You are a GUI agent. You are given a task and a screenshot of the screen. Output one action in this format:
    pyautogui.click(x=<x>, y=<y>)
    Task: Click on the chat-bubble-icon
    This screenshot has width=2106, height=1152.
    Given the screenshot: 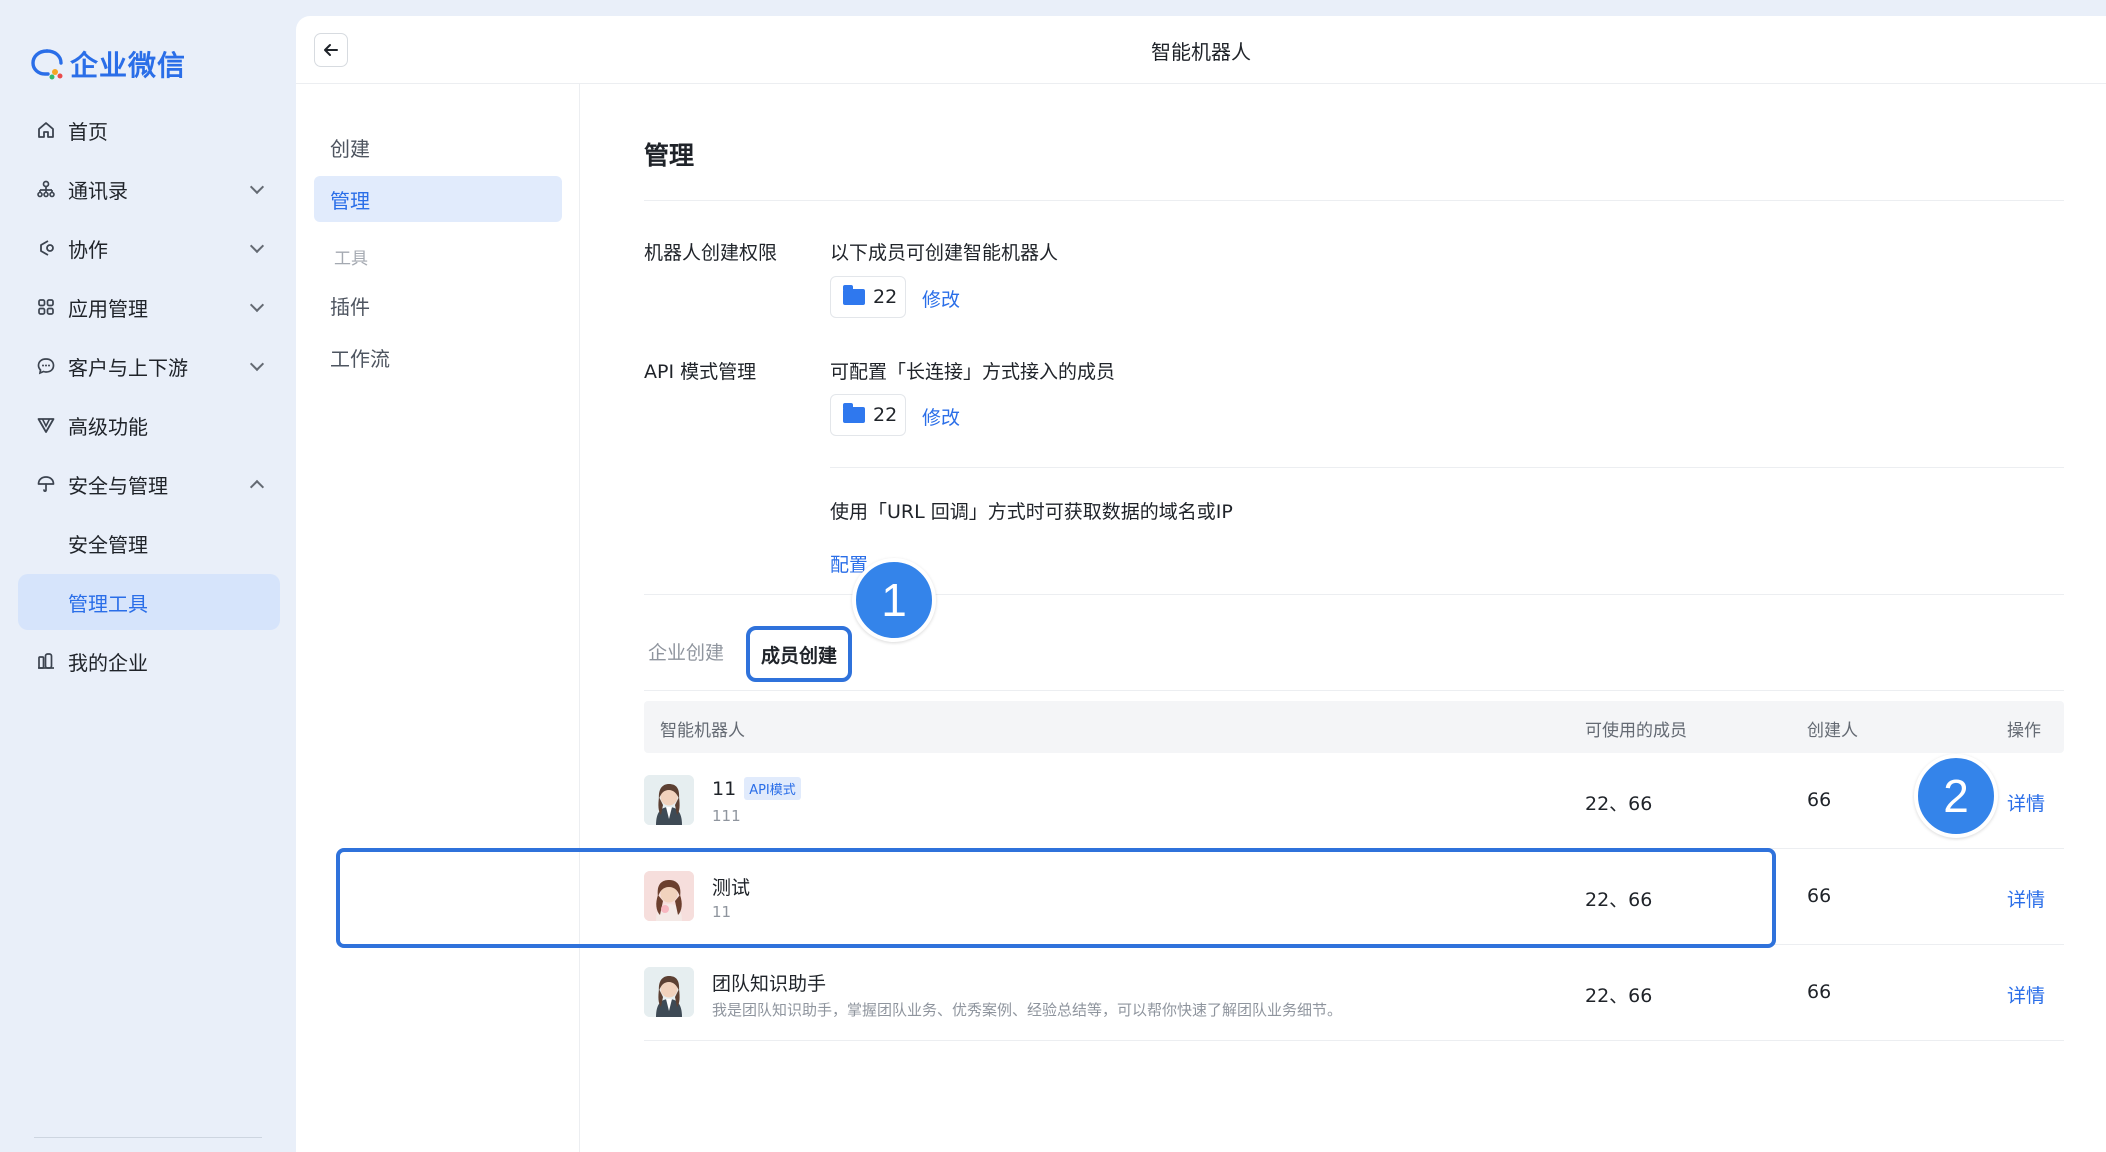 What is the action you would take?
    pyautogui.click(x=46, y=366)
    